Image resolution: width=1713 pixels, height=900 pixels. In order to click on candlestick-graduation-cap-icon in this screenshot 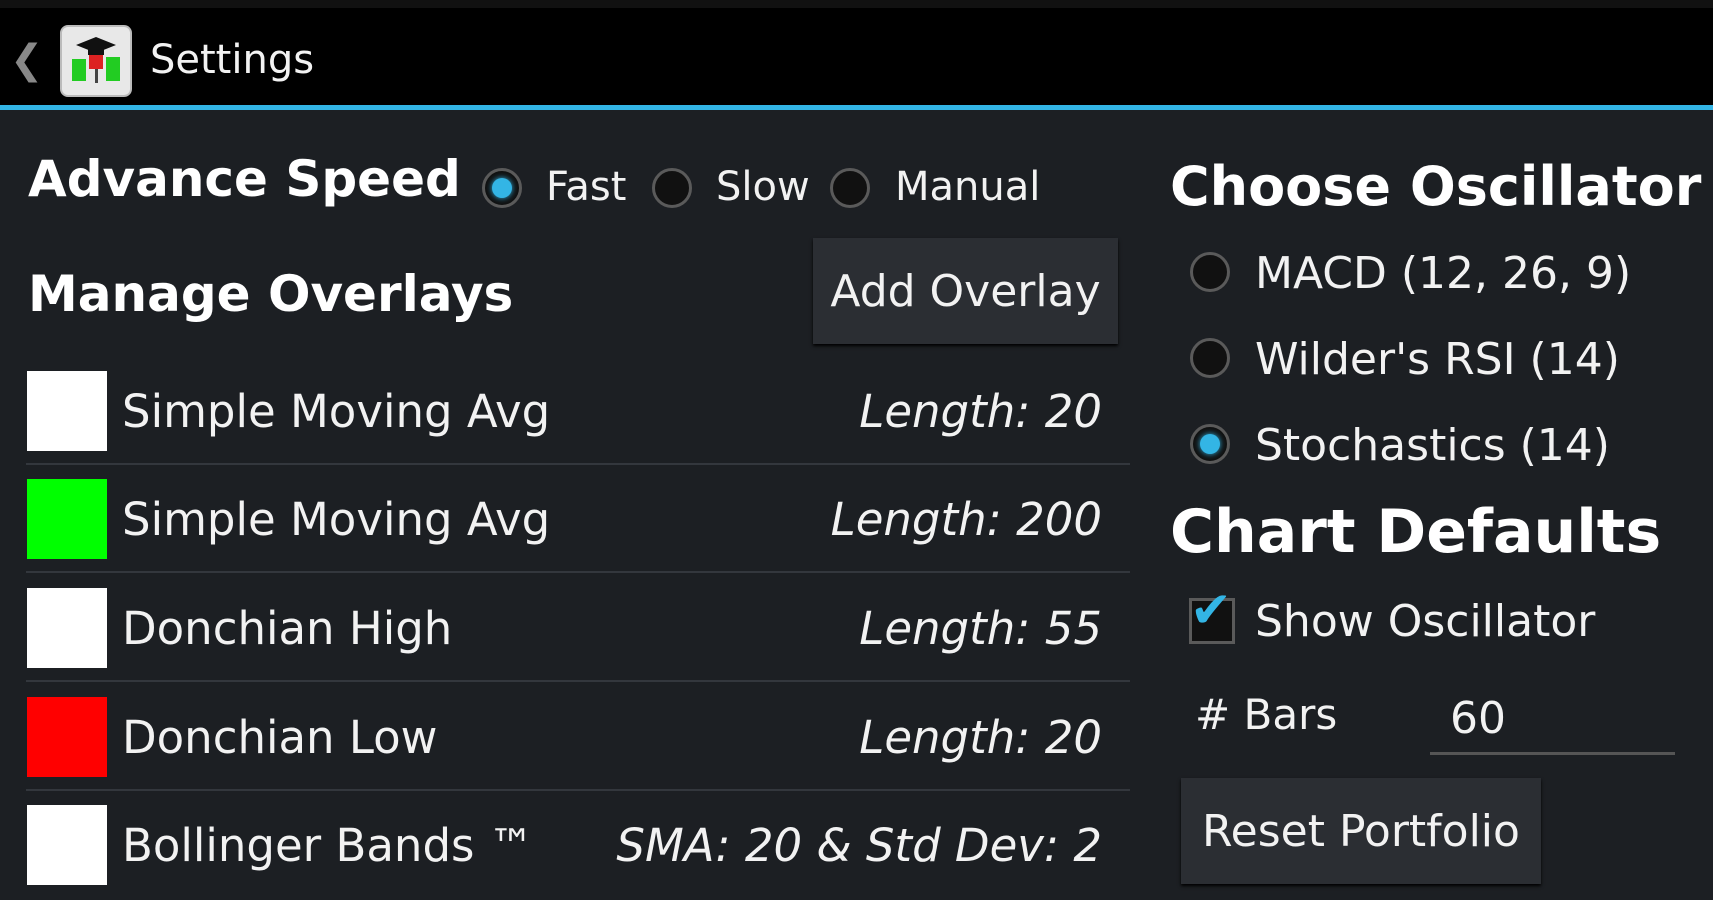, I will do `click(96, 60)`.